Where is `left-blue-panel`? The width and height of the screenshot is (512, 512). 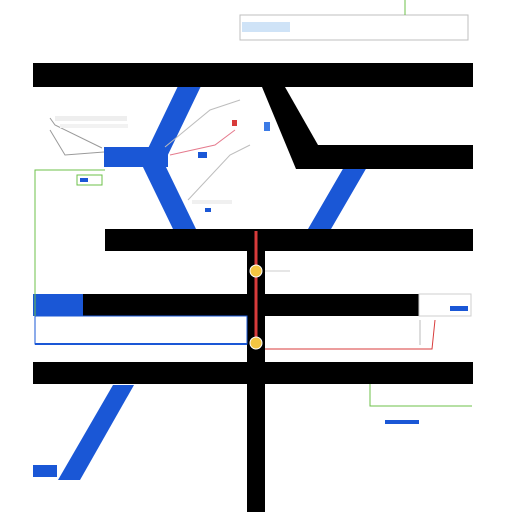 left-blue-panel is located at coordinates (58, 305).